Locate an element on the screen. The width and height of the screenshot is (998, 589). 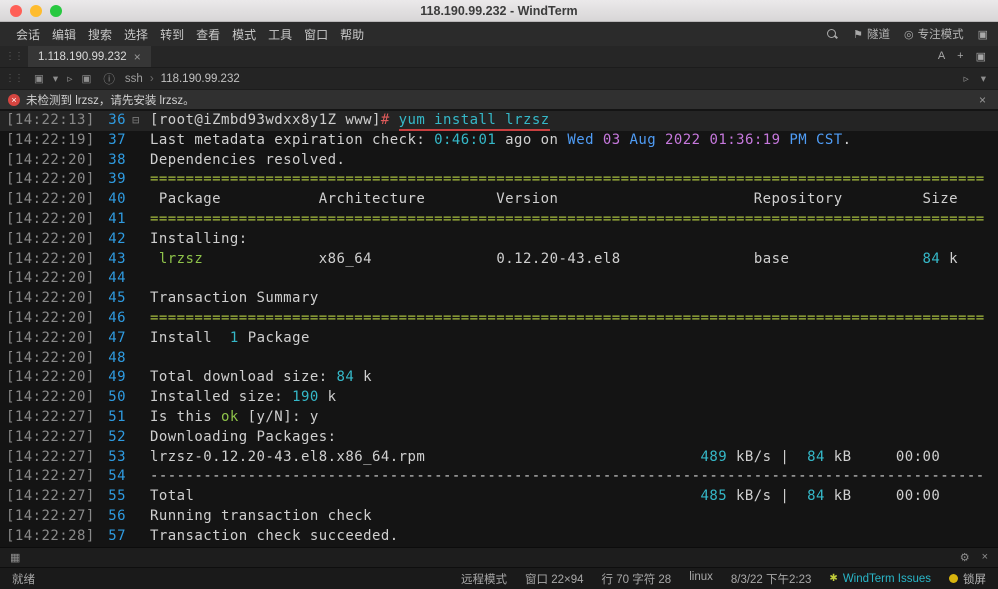
line-number: 48 is located at coordinates (117, 357).